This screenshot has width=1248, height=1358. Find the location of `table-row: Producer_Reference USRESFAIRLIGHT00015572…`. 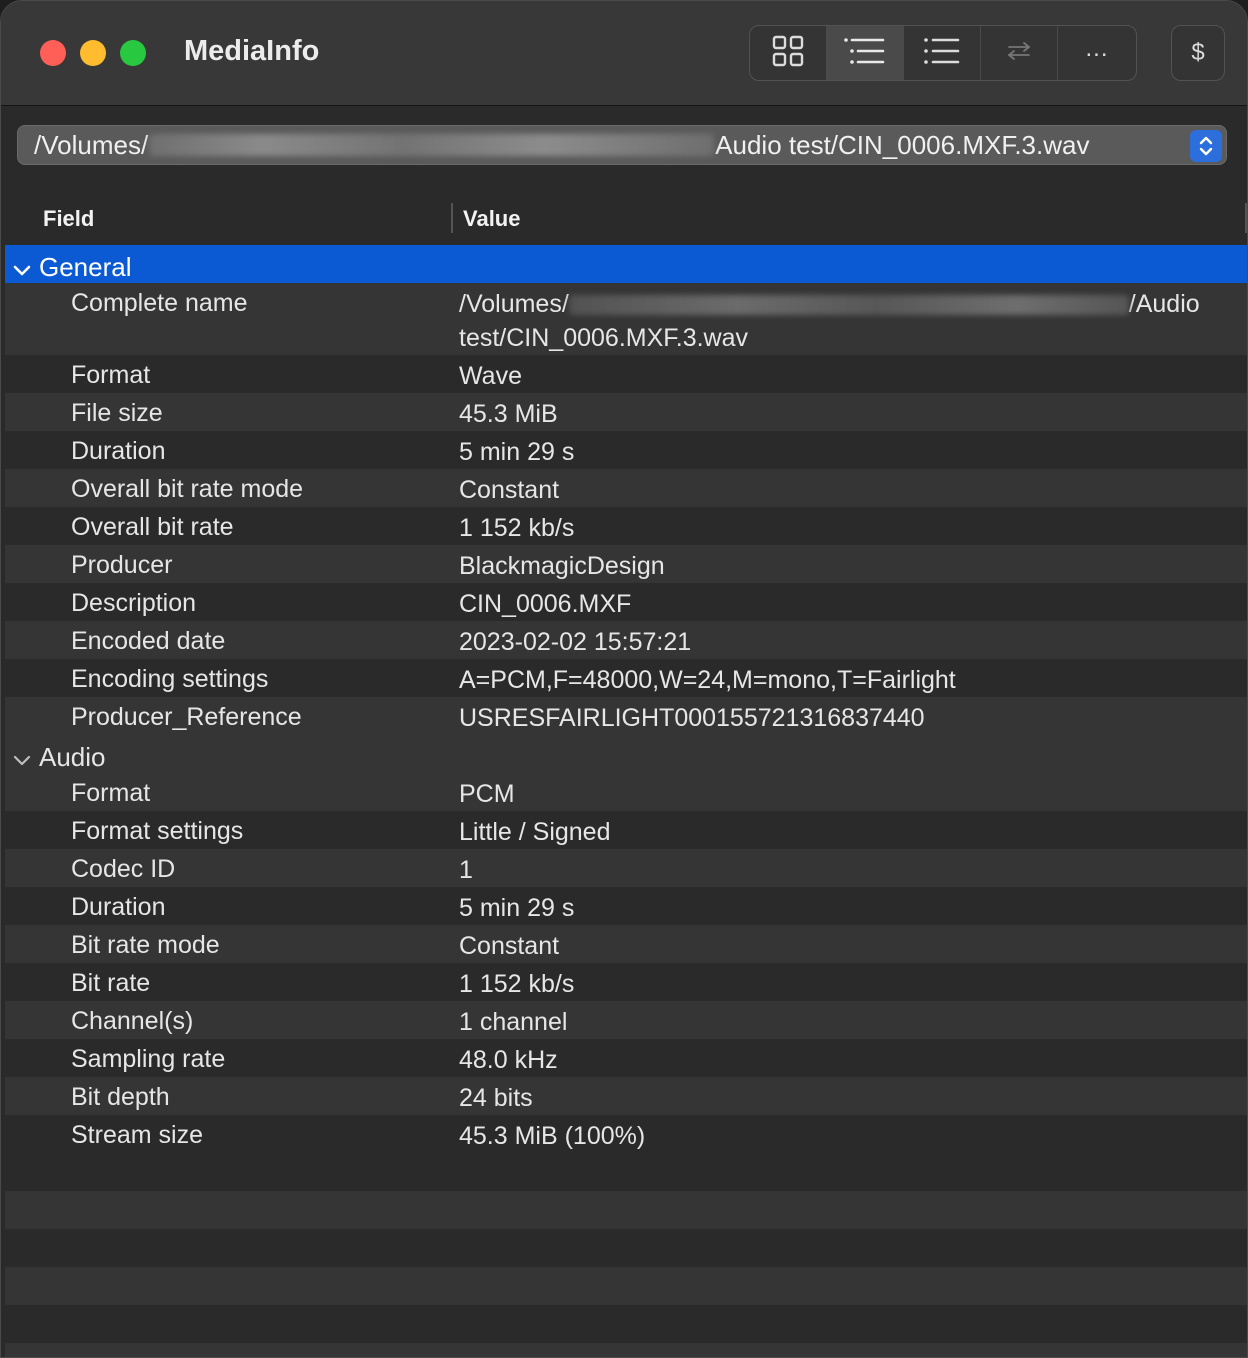

table-row: Producer_Reference USRESFAIRLIGHT00015572… is located at coordinates (626, 716).